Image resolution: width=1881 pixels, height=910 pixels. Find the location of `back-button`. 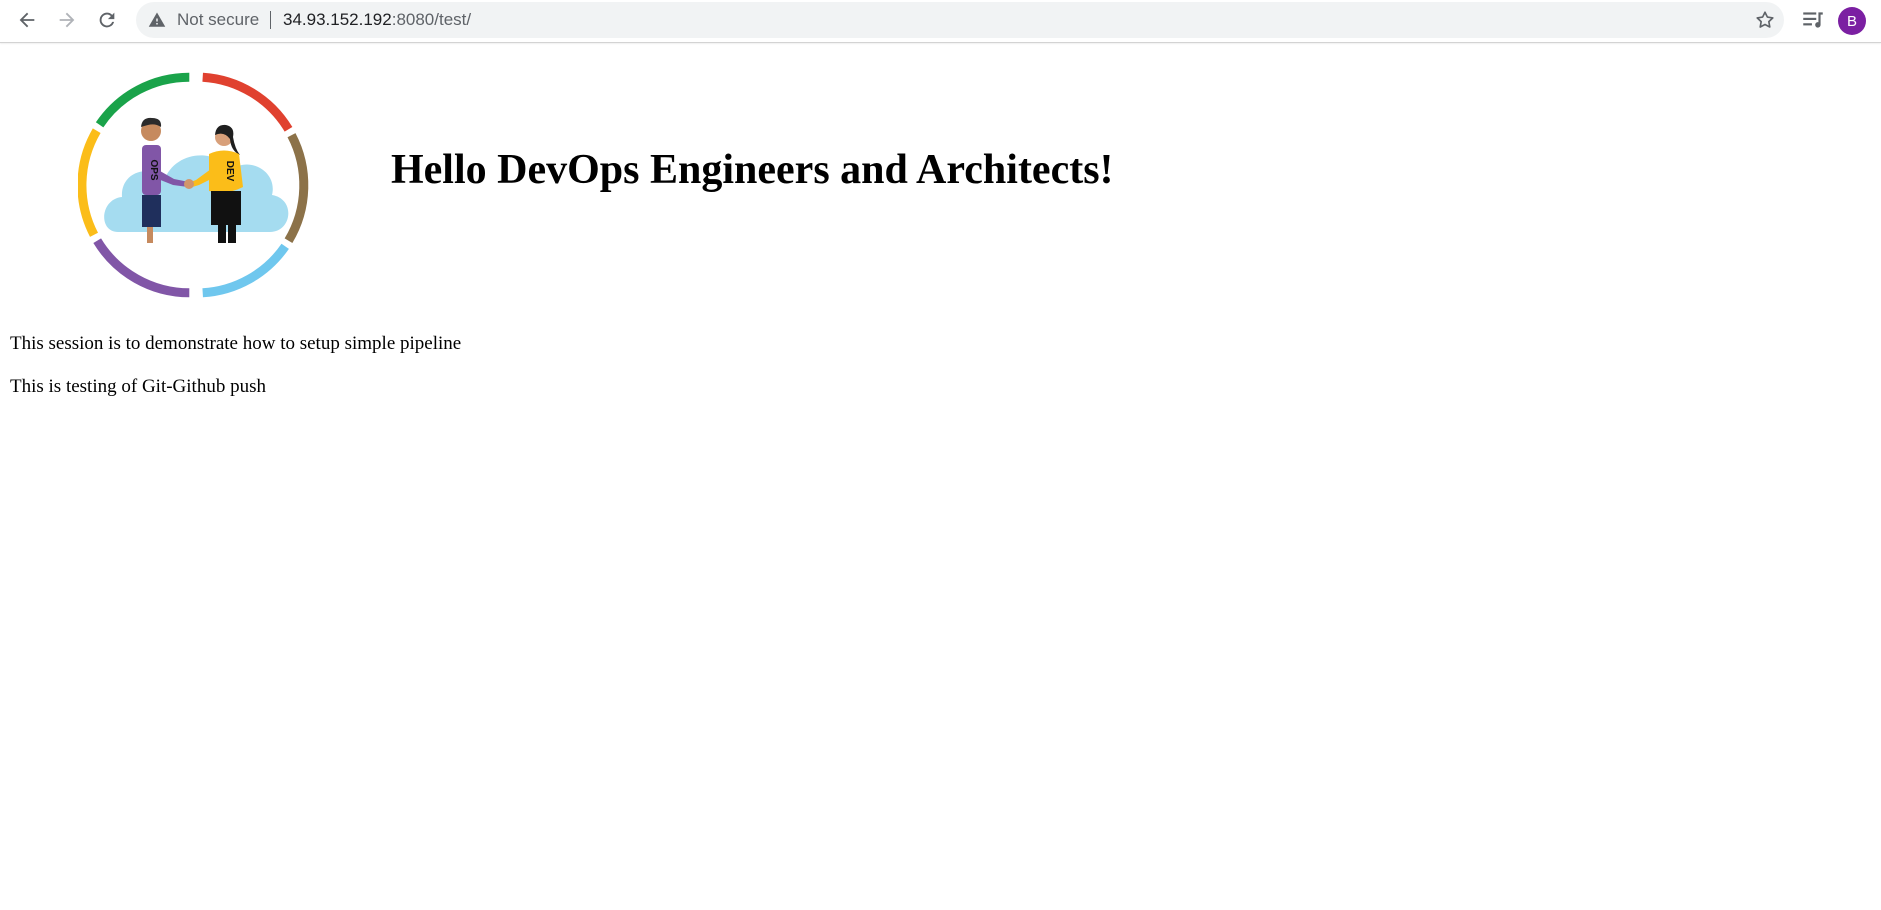

back-button is located at coordinates (27, 20).